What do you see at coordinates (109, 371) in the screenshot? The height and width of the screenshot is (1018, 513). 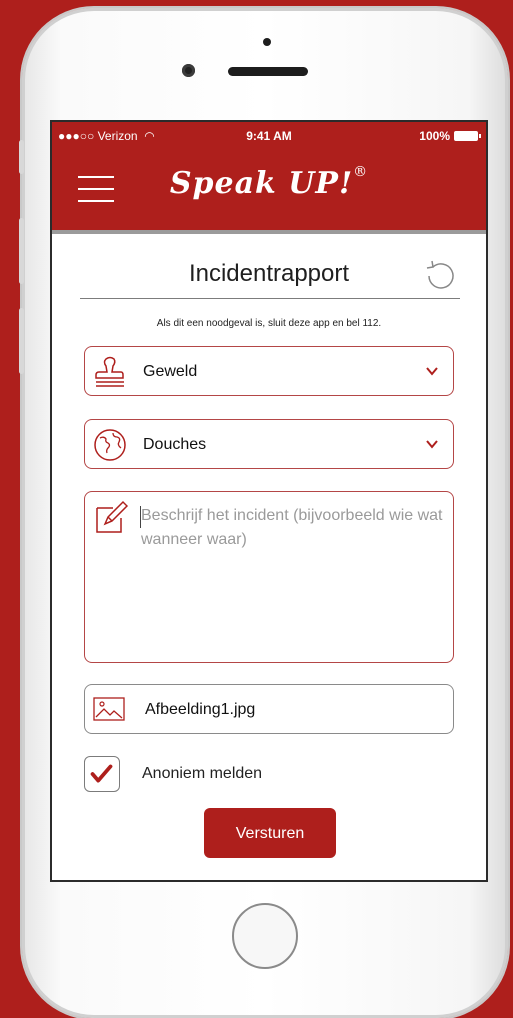 I see `stamp-icon` at bounding box center [109, 371].